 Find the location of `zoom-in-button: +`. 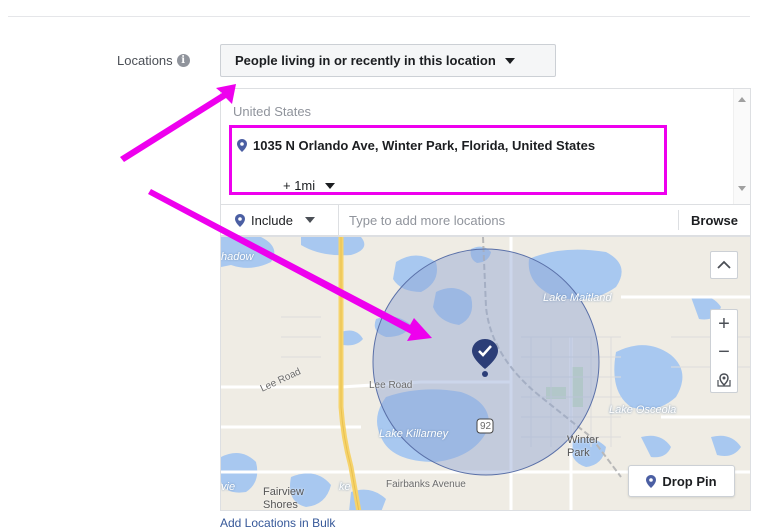

zoom-in-button: + is located at coordinates (724, 324).